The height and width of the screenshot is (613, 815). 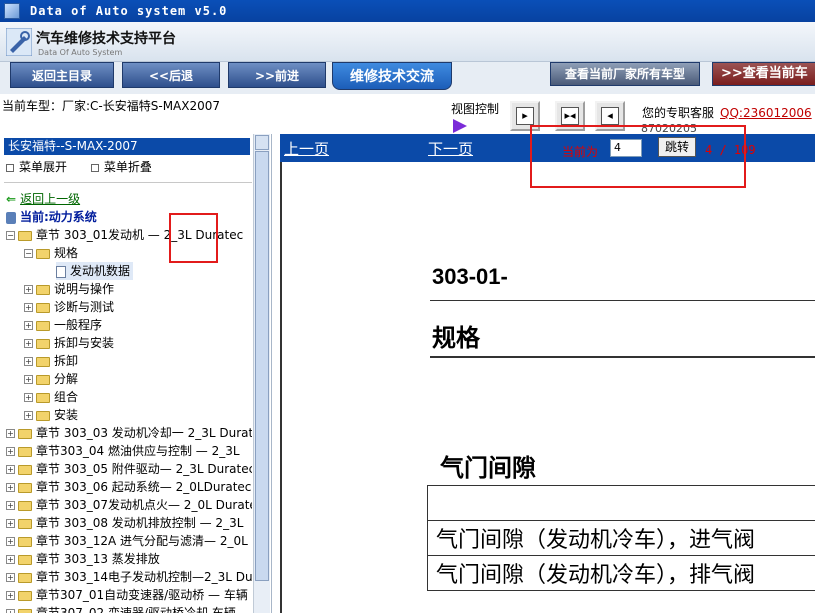 What do you see at coordinates (488, 467) in the screenshot?
I see `doc-subheading: 气门间隙` at bounding box center [488, 467].